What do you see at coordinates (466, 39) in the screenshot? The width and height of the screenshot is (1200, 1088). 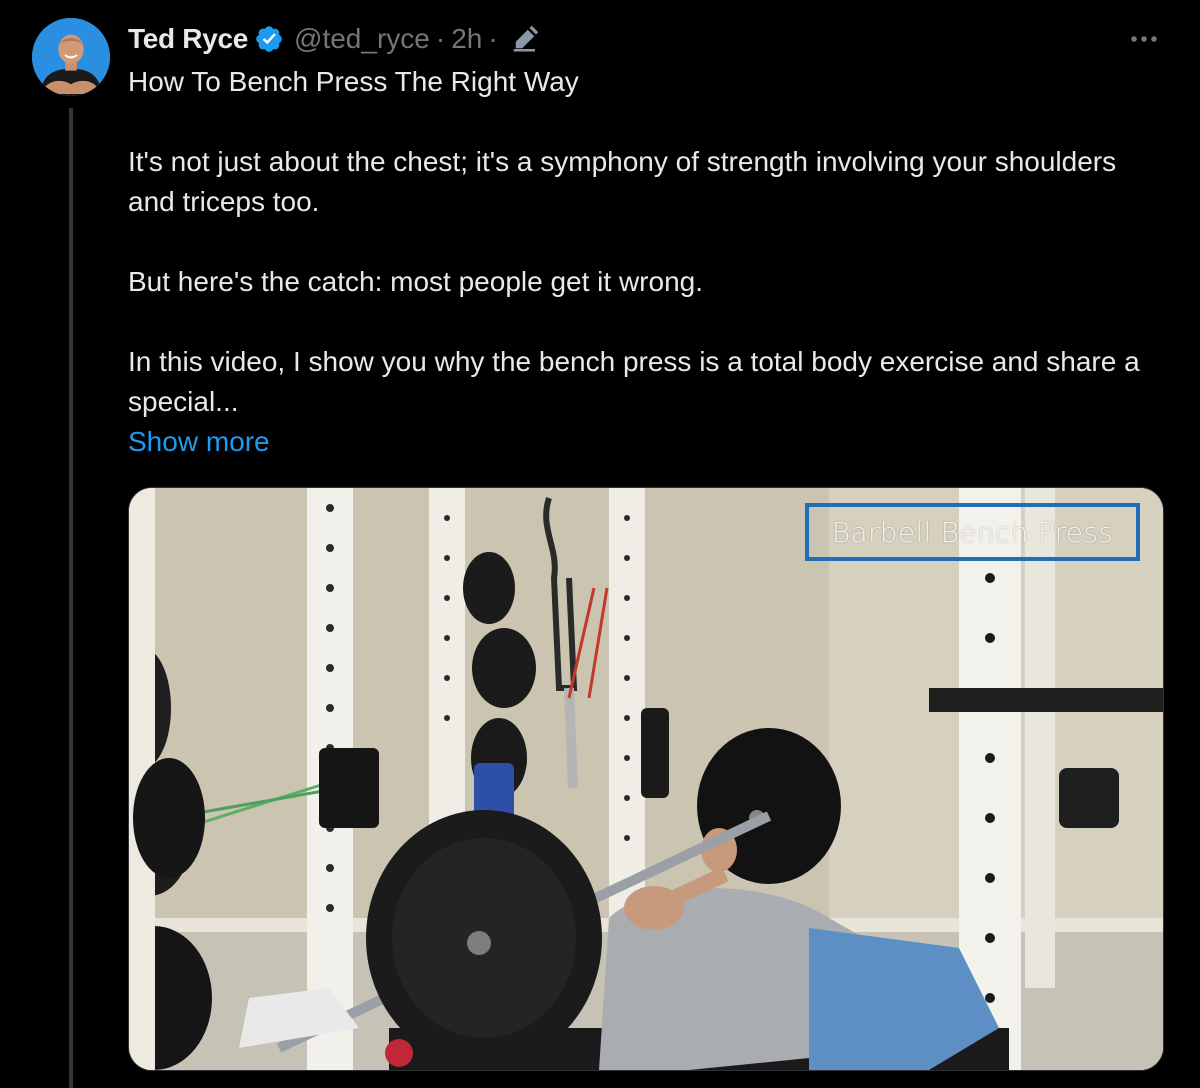 I see `post-time: 2h` at bounding box center [466, 39].